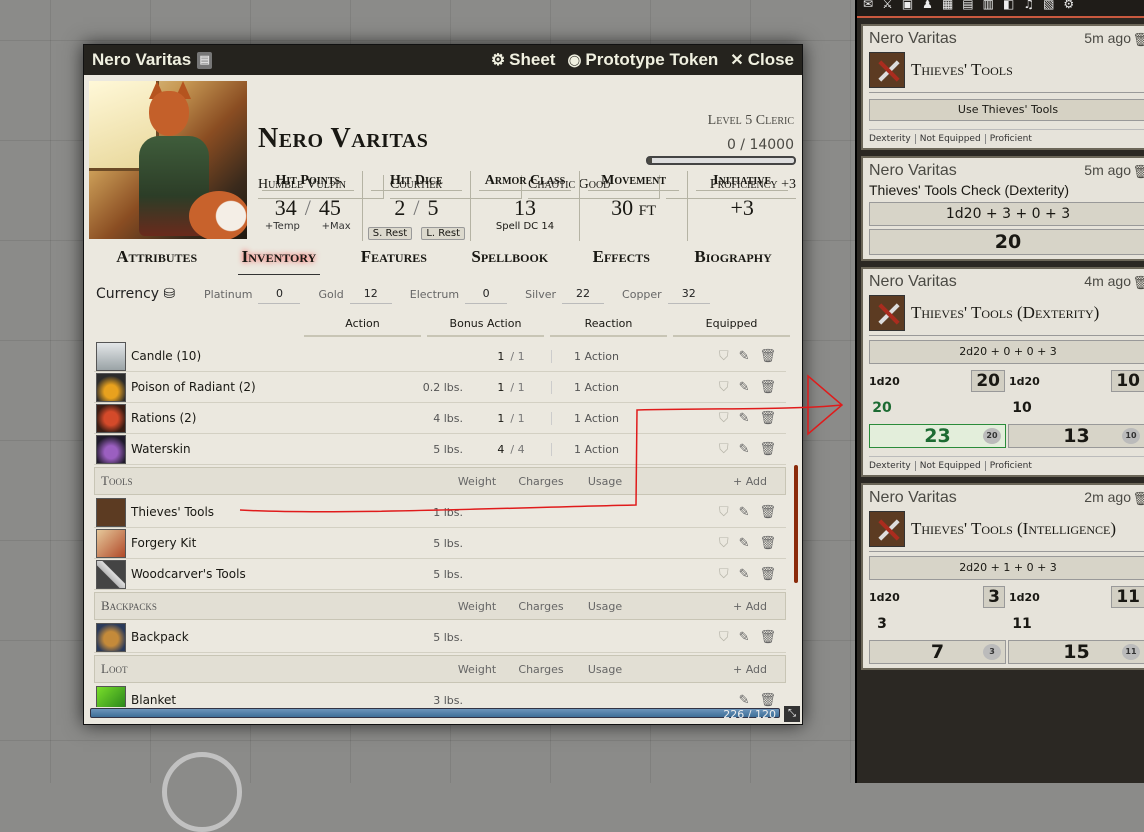  What do you see at coordinates (583, 294) in the screenshot?
I see `silver-input` at bounding box center [583, 294].